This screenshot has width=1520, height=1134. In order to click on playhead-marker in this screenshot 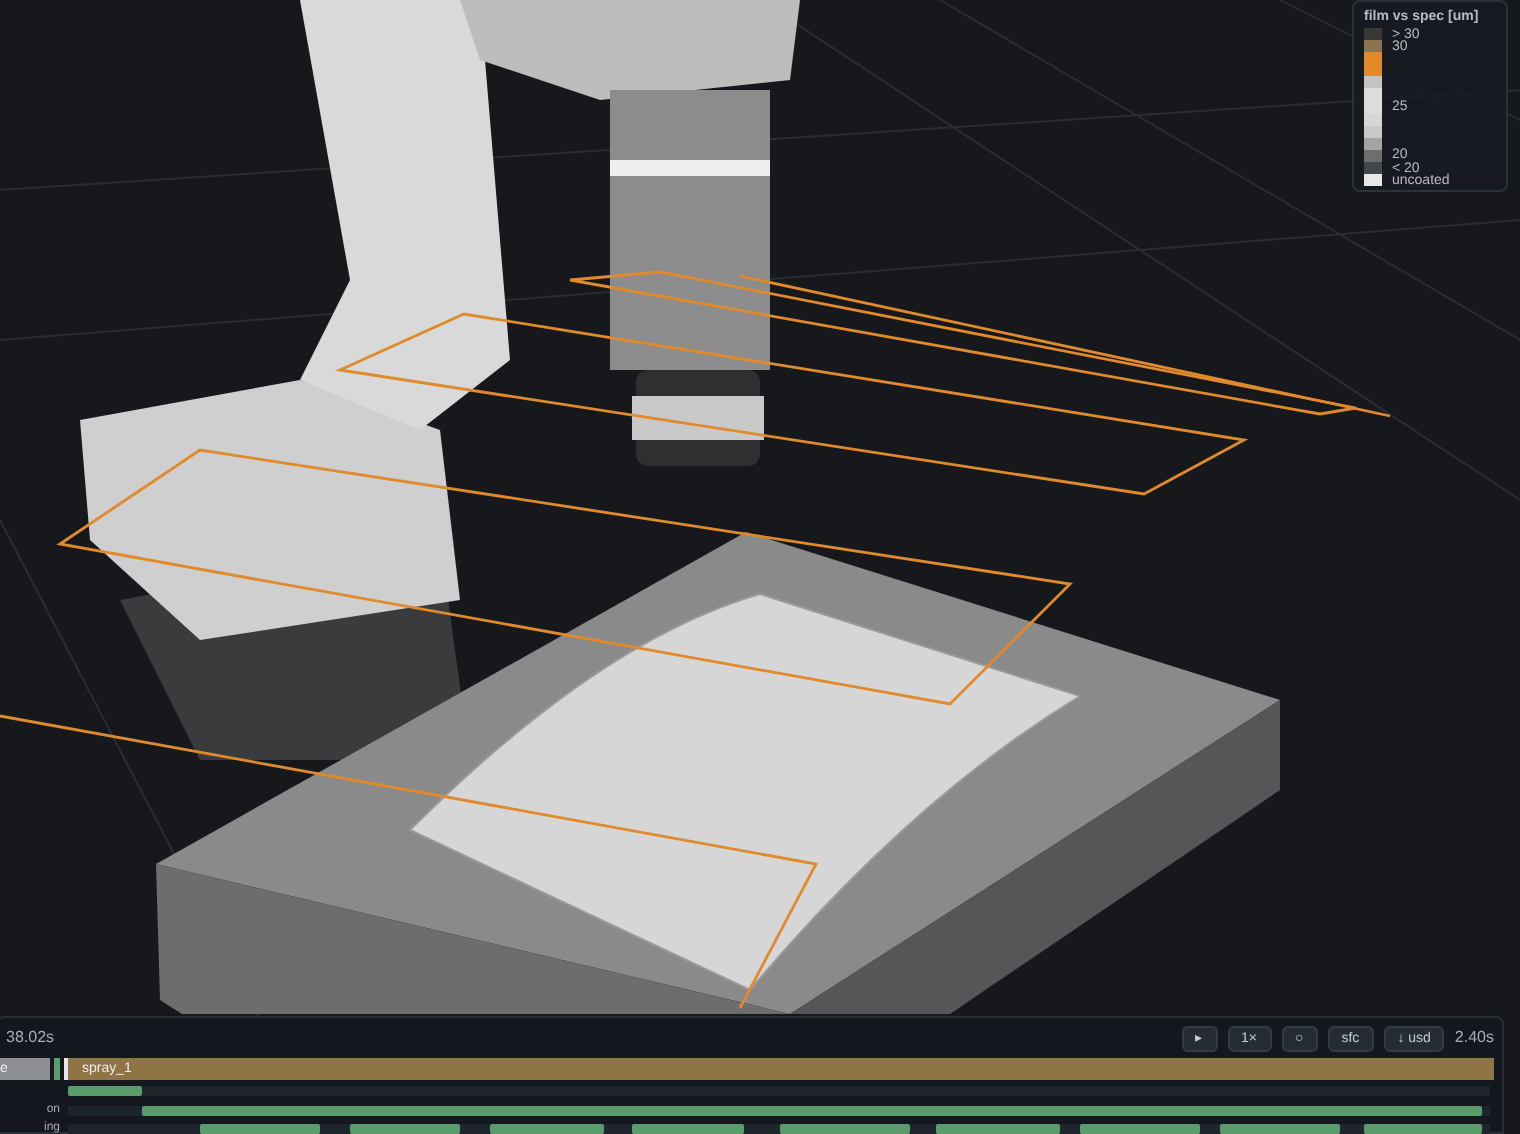, I will do `click(57, 1069)`.